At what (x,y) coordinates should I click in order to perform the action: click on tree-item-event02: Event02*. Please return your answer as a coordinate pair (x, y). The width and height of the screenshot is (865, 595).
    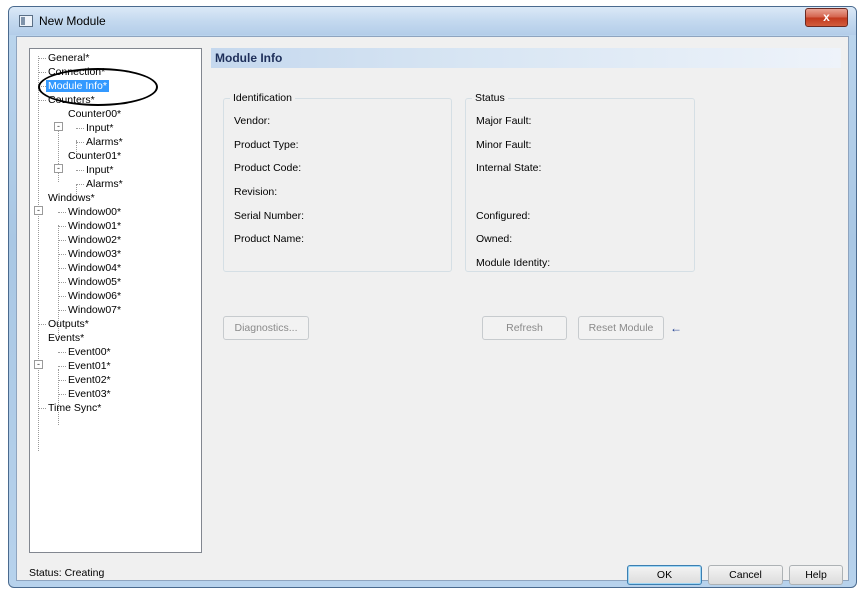
    Looking at the image, I should click on (85, 380).